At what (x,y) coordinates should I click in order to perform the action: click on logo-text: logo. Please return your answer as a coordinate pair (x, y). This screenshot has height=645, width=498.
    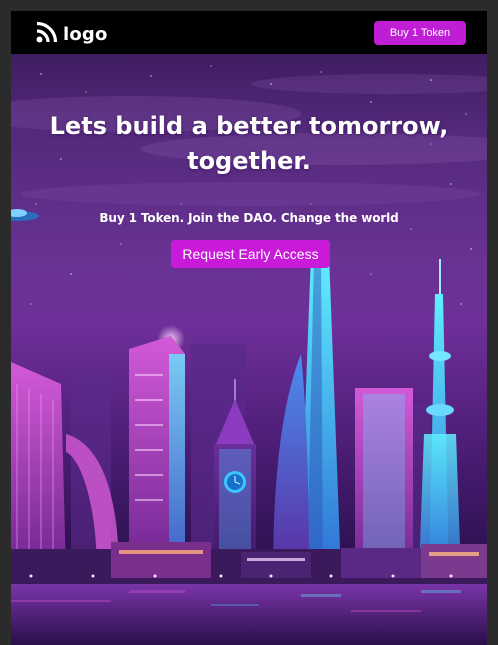
    Looking at the image, I should click on (85, 34).